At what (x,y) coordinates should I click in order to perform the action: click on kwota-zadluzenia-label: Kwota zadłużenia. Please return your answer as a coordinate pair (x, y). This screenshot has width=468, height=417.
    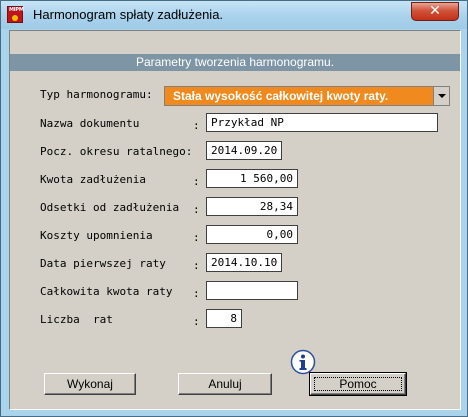
    Looking at the image, I should click on (93, 179).